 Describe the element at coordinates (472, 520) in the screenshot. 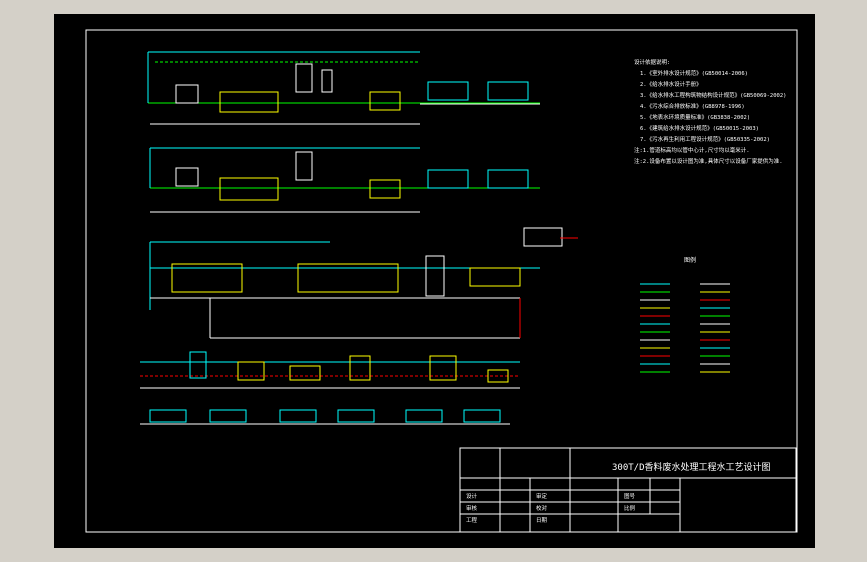

I see `title-block-label: 工程` at that location.